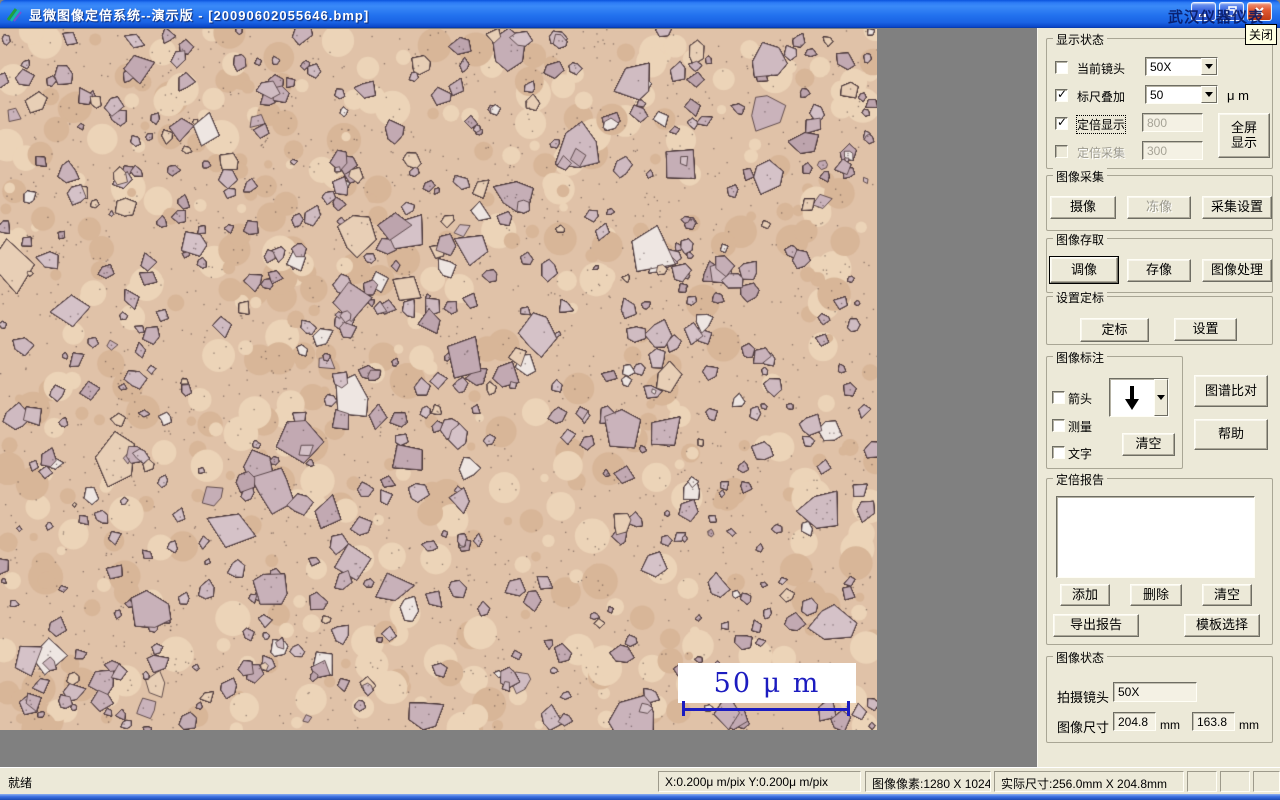 This screenshot has height=800, width=1280. I want to click on checkbox-fixed-display, so click(1061, 122).